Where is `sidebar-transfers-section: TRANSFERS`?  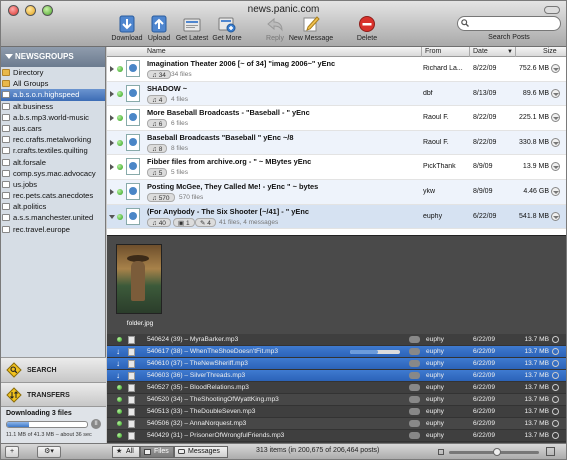 sidebar-transfers-section: TRANSFERS is located at coordinates (53, 395).